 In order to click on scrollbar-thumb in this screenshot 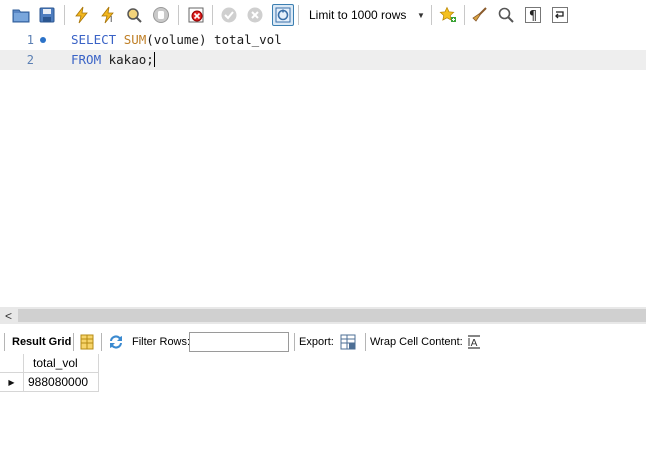, I will do `click(332, 315)`.